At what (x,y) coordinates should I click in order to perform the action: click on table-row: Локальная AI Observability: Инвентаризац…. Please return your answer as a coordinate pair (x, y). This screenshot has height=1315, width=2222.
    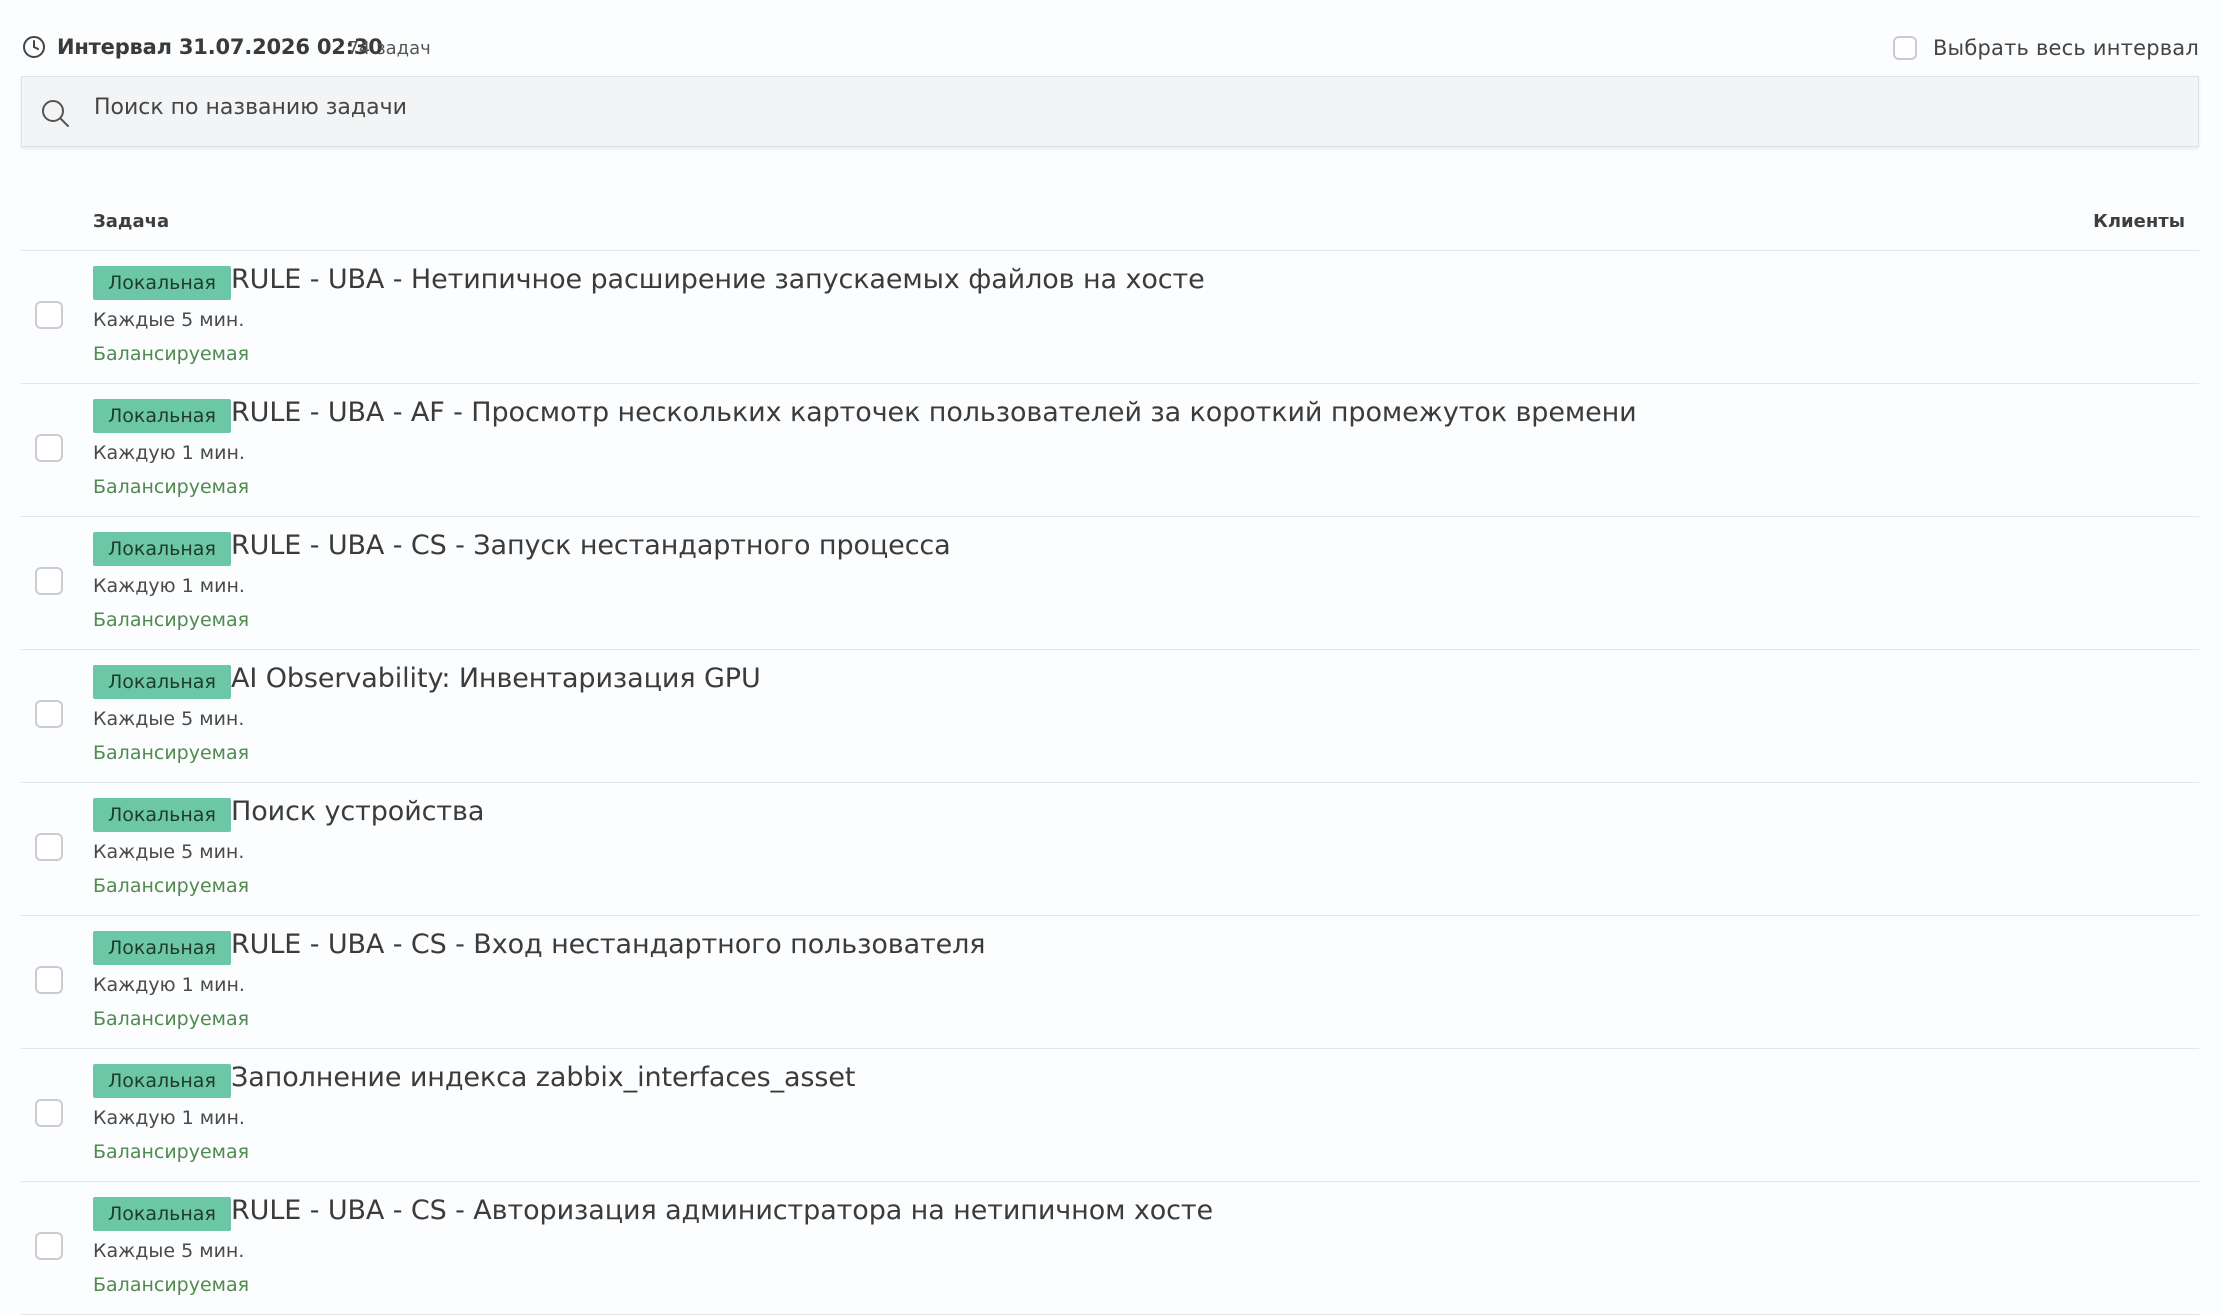
    Looking at the image, I should click on (1110, 716).